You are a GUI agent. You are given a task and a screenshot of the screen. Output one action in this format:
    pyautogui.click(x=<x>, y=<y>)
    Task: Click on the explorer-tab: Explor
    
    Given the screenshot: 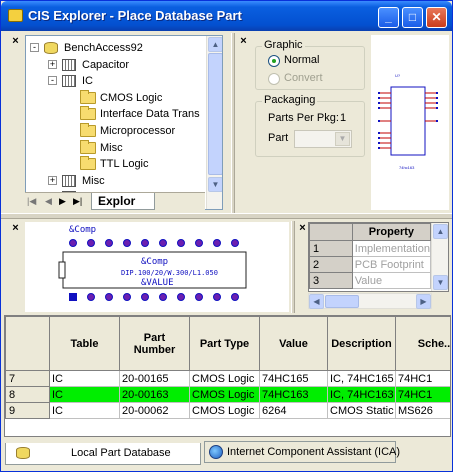 What is the action you would take?
    pyautogui.click(x=123, y=201)
    